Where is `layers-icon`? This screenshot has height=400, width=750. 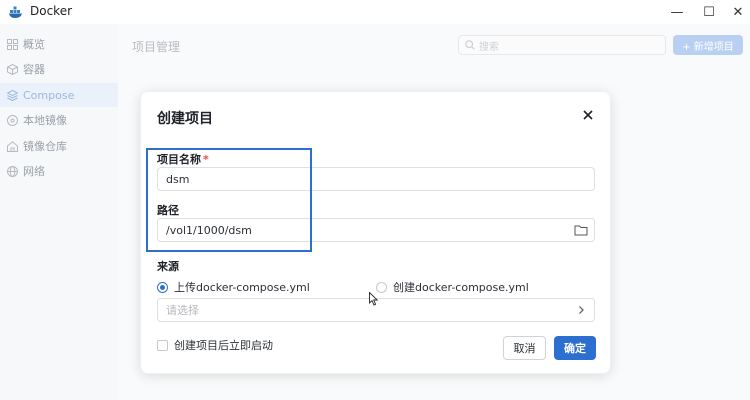
layers-icon is located at coordinates (12, 95).